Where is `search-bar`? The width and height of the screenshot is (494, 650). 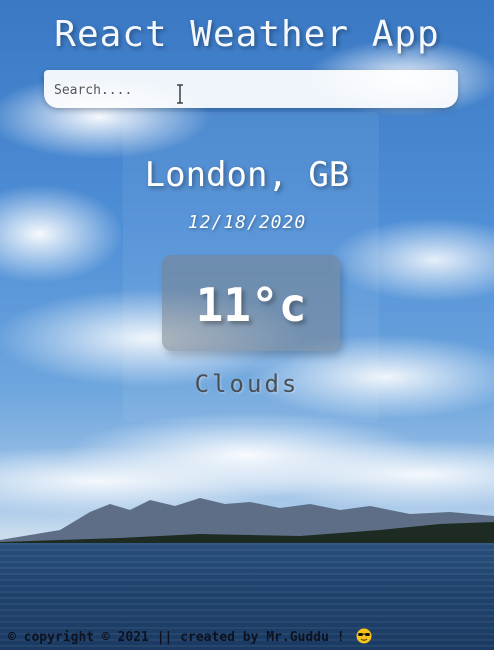
search-bar is located at coordinates (251, 89).